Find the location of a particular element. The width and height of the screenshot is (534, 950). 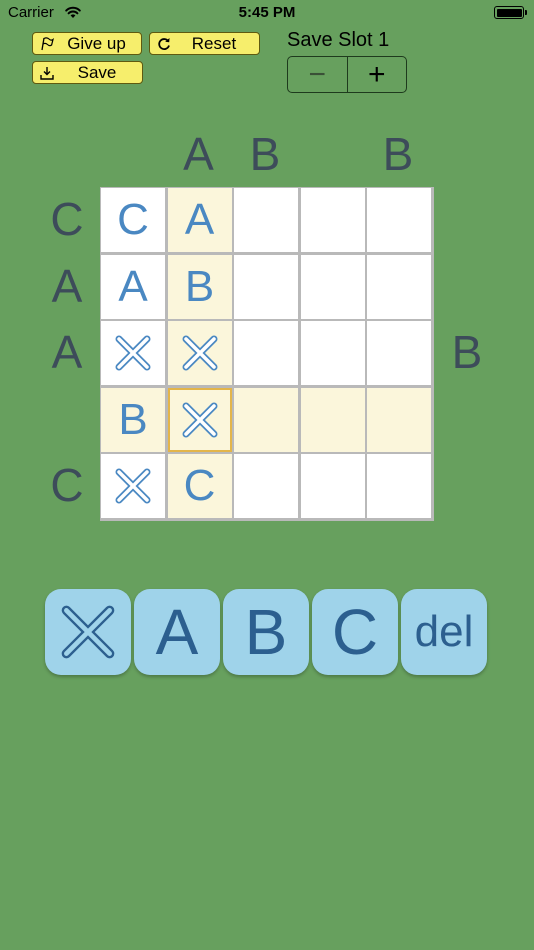

grid-cell-r3-c3 is located at coordinates (266, 353).